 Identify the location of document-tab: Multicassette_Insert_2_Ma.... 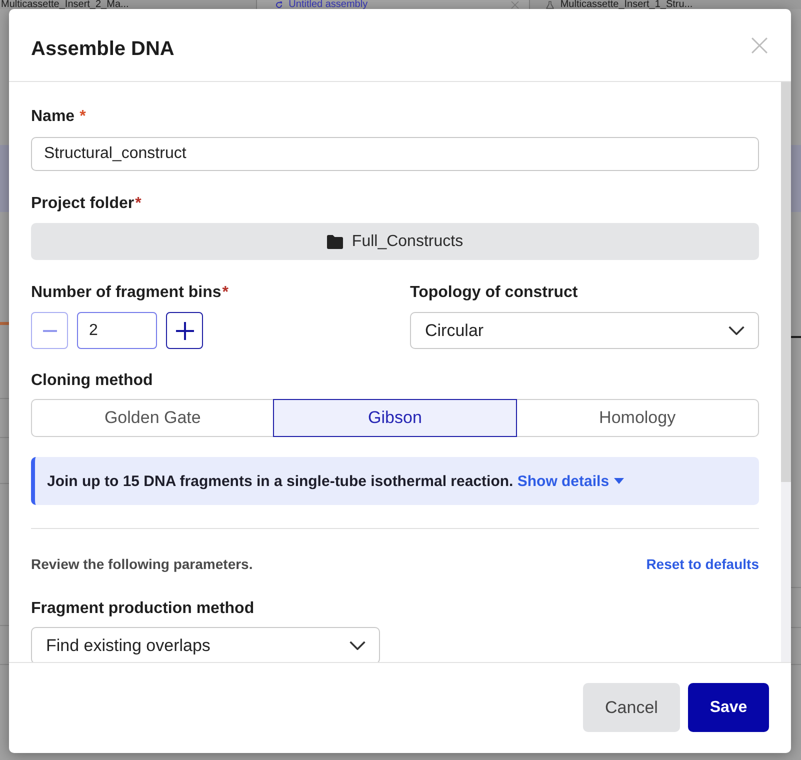
(128, 4).